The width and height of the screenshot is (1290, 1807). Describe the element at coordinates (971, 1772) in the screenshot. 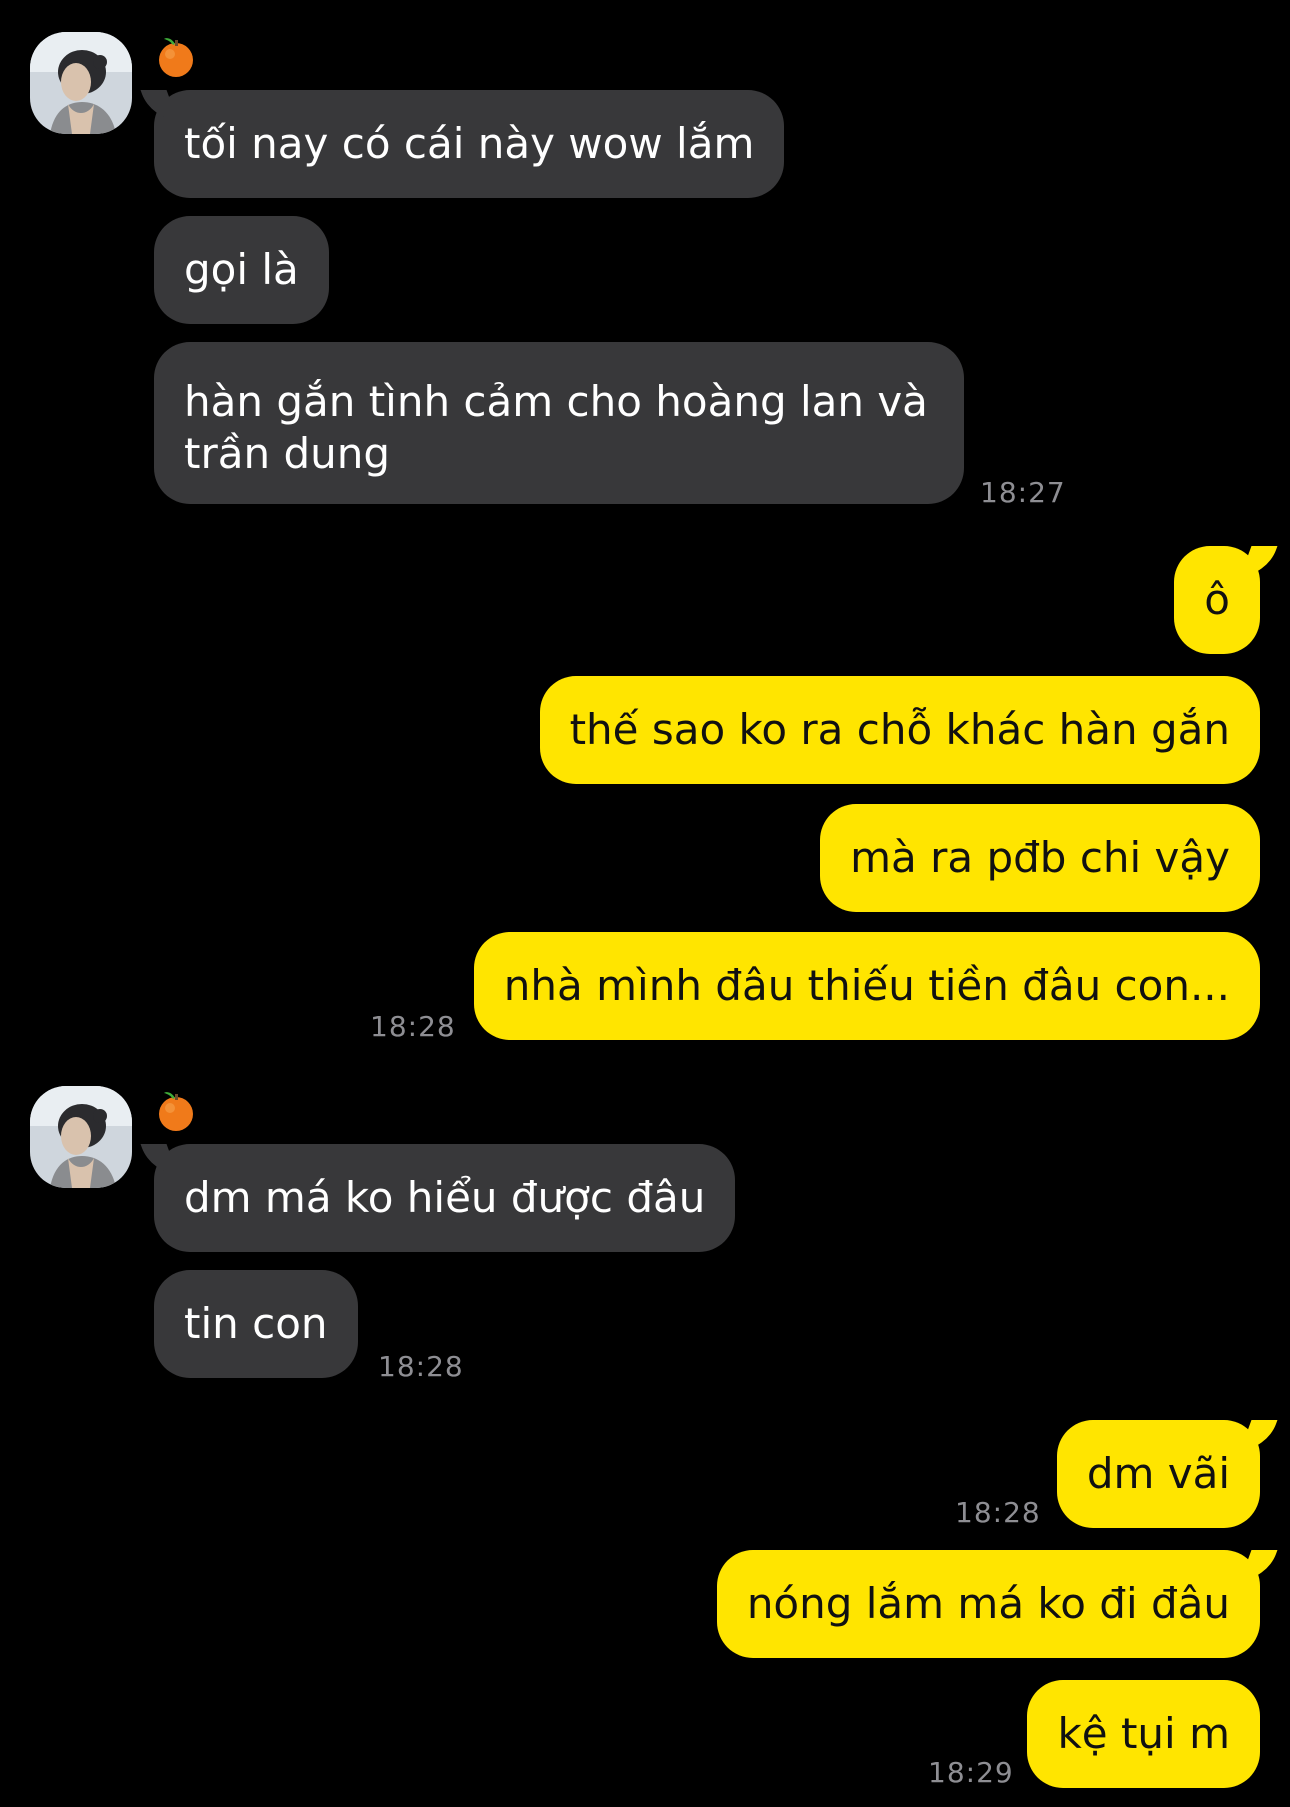

I see `message-timestamp: 18:29` at that location.